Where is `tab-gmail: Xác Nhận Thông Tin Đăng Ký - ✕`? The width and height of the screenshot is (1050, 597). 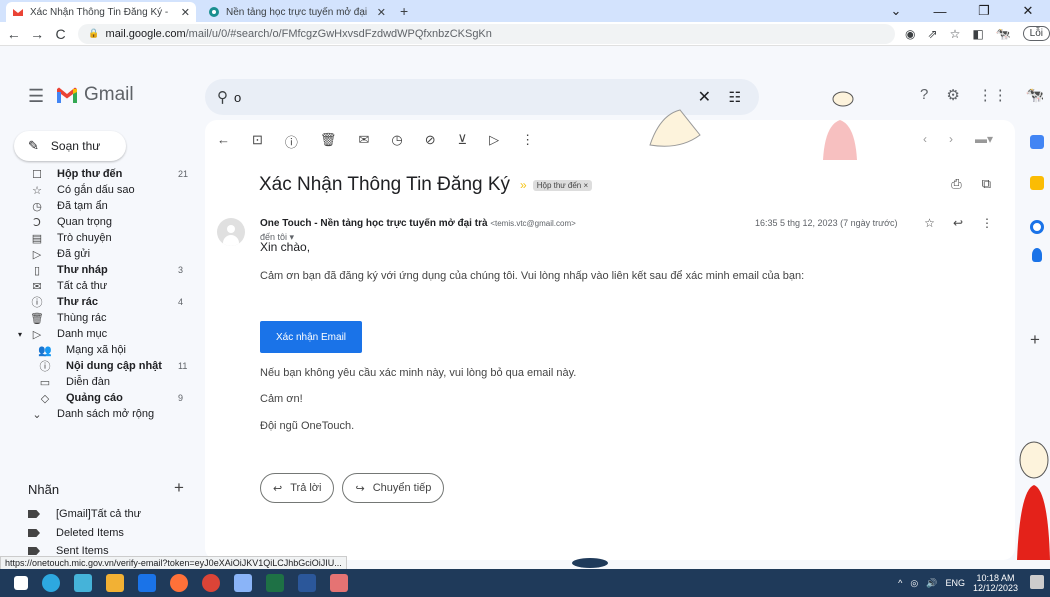
tab-gmail: Xác Nhận Thông Tin Đăng Ký - ✕ is located at coordinates (101, 12).